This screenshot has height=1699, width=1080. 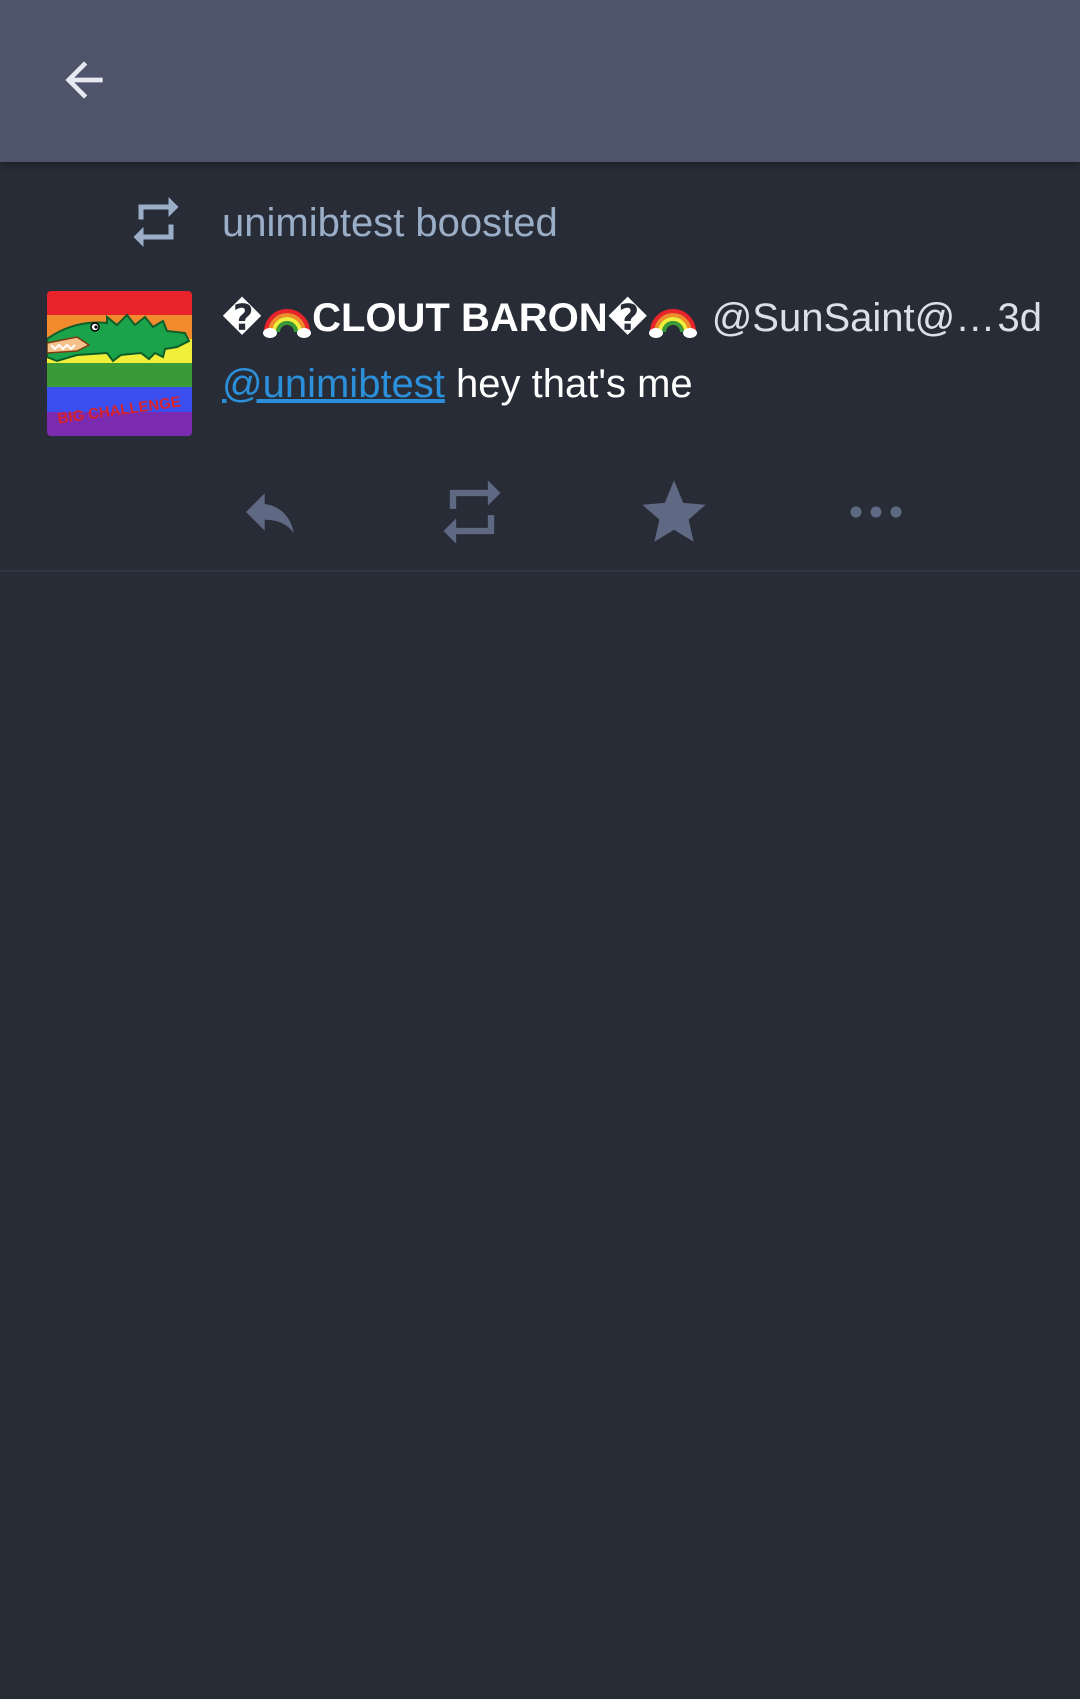 I want to click on back-button, so click(x=84, y=80).